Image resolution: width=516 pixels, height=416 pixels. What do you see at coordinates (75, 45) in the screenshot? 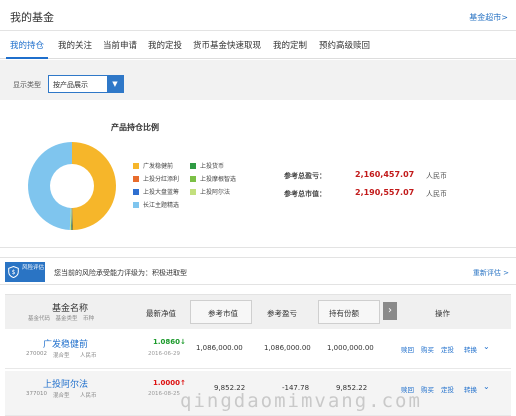
I see `tab-my-watchlist: 我的关注` at bounding box center [75, 45].